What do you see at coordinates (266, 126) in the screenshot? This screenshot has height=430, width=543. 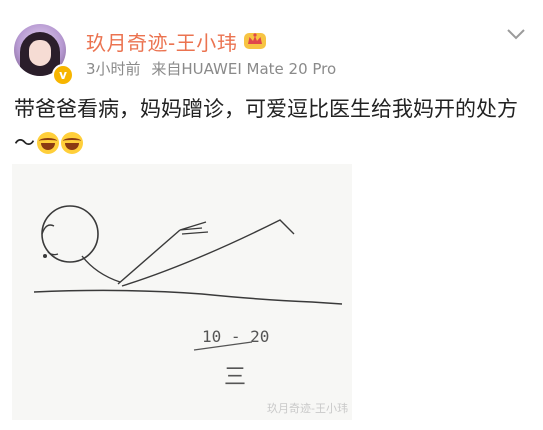 I see `post-text-content: 带爸爸看病，妈妈蹭诊，可爱逗比医生给我妈开的处方～` at bounding box center [266, 126].